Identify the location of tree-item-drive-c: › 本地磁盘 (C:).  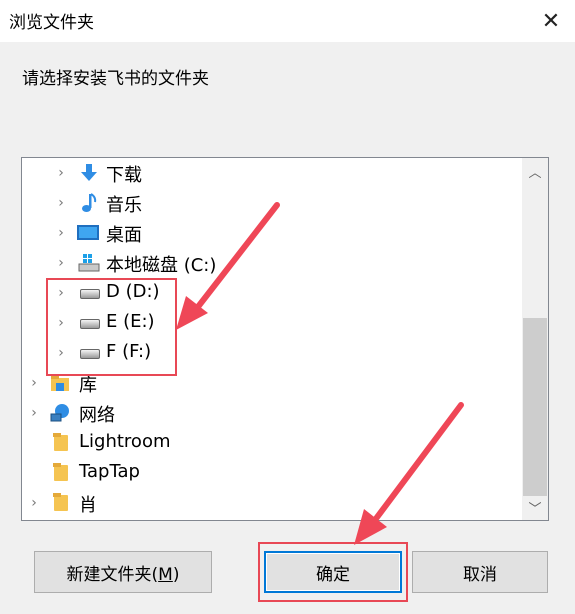
(272, 263).